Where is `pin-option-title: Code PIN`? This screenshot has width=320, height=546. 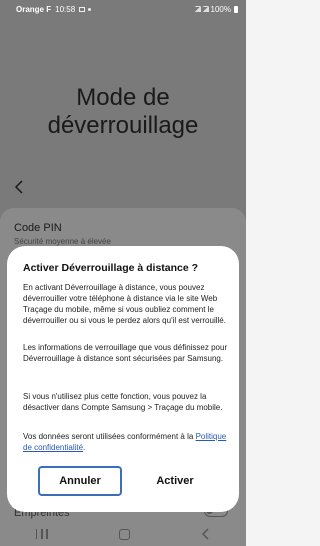 pin-option-title: Code PIN is located at coordinates (38, 228).